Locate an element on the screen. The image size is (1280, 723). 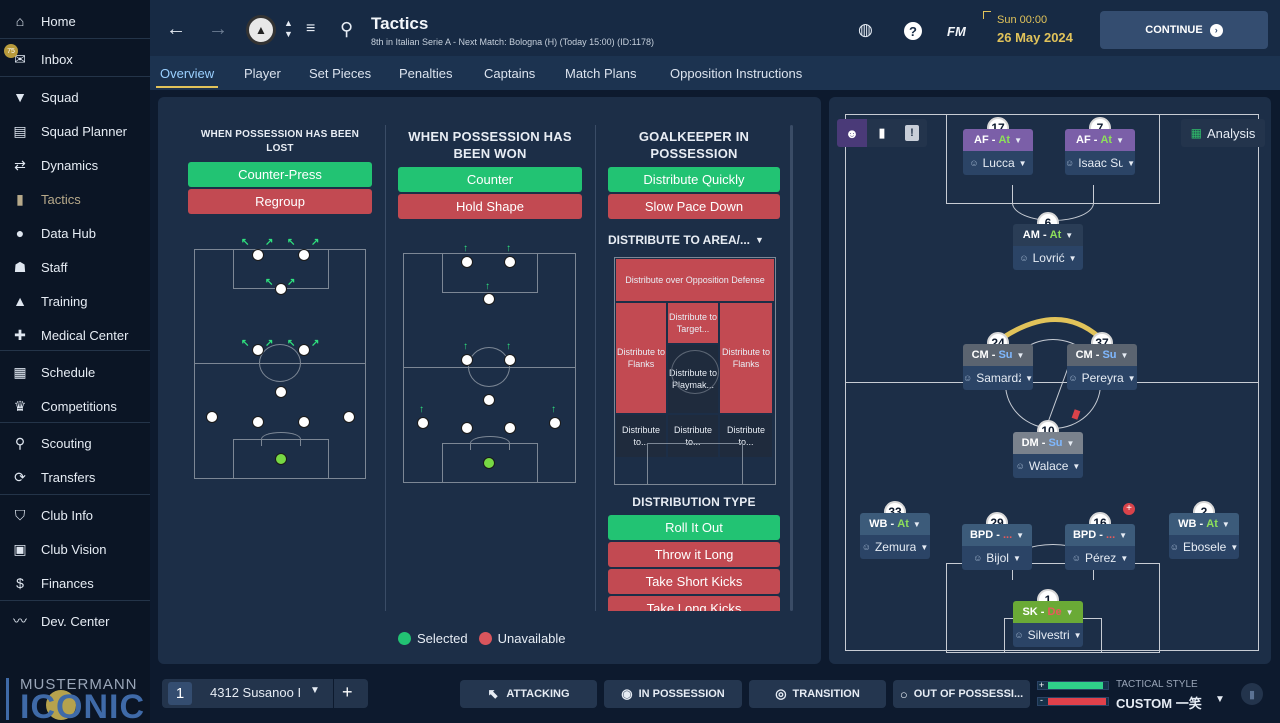
player-name-selector: ☺ Pereyra ▼ is located at coordinates (1102, 378).